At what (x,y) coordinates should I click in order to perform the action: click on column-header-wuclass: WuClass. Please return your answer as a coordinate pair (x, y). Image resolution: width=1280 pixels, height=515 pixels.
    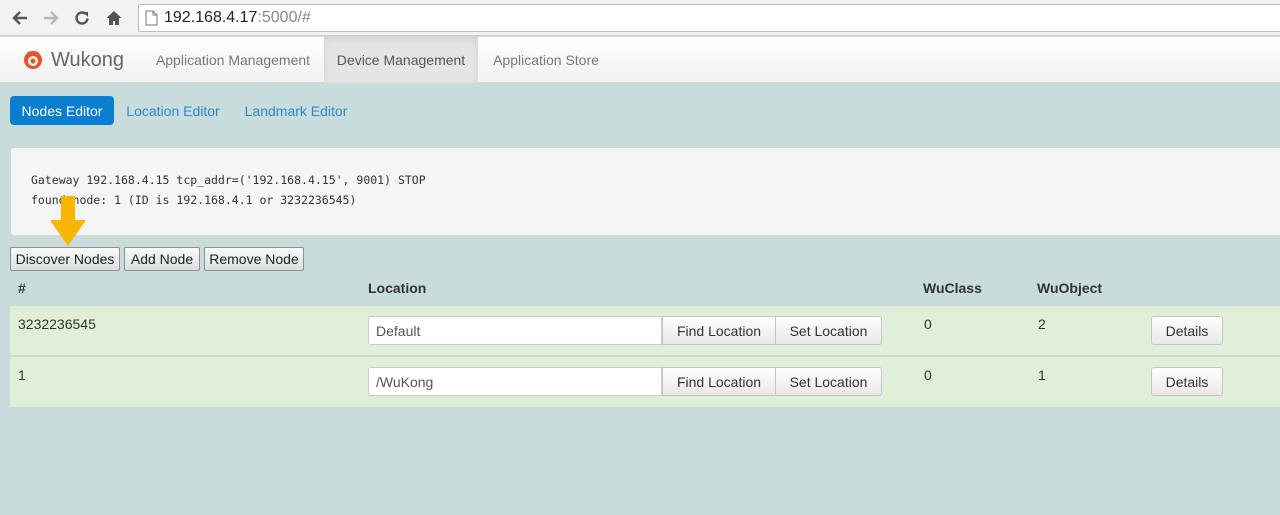
    Looking at the image, I should click on (952, 288).